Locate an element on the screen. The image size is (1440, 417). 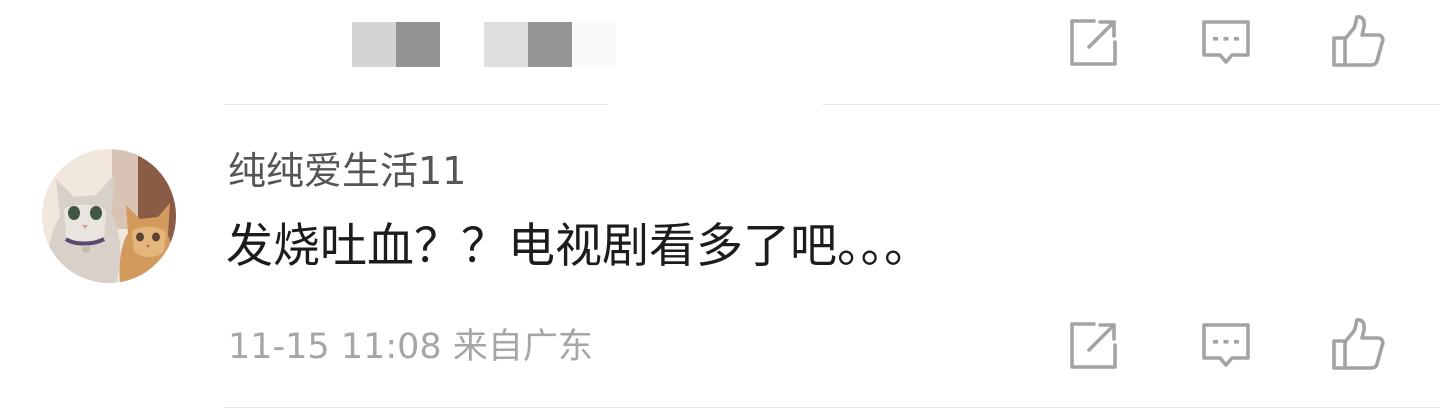
comment-text: 发烧吐血？？电视剧看多了吧。。。 is located at coordinates (578, 246).